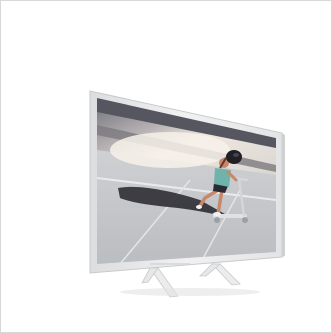  I want to click on tv-bezel-edge, so click(283, 195).